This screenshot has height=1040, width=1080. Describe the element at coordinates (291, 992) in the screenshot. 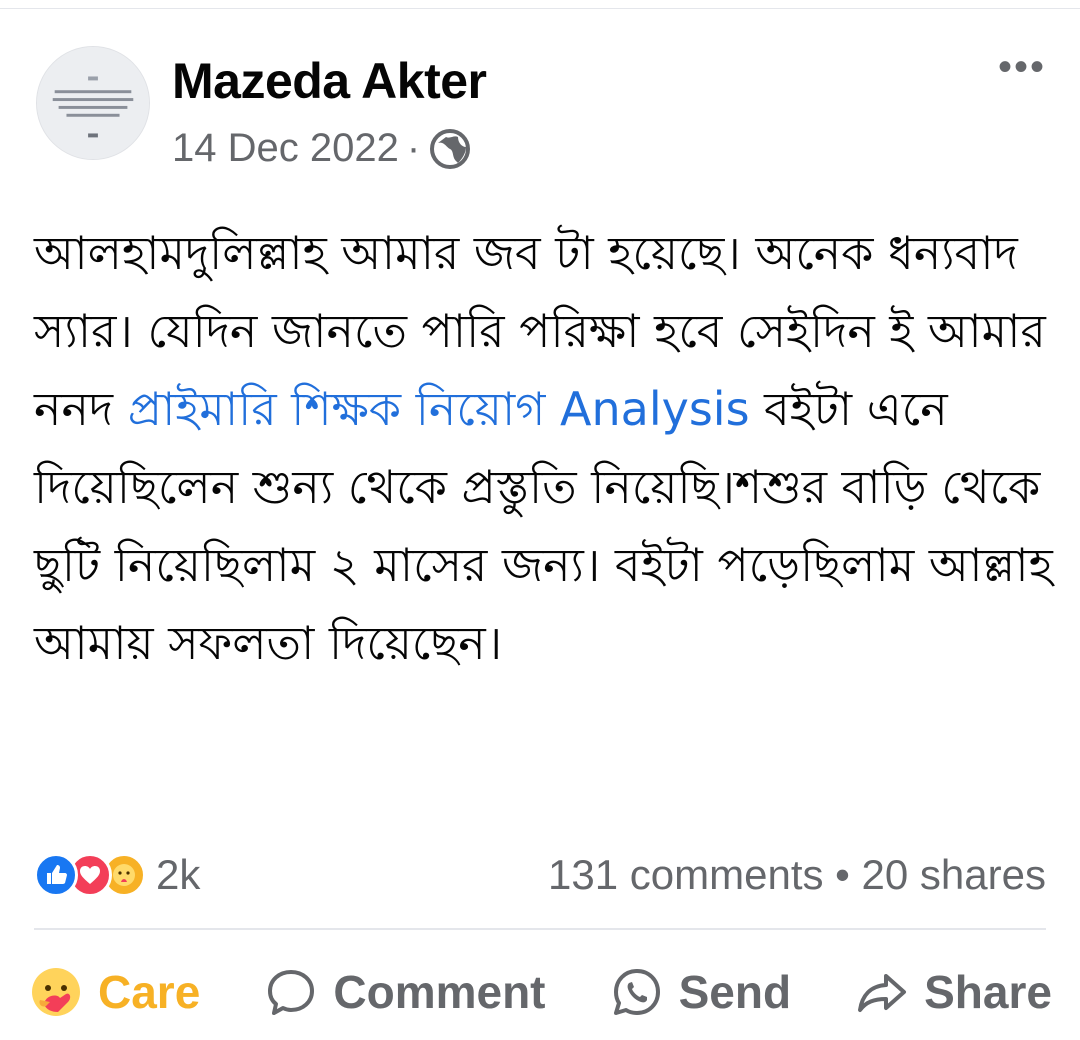

I see `comment-icon` at that location.